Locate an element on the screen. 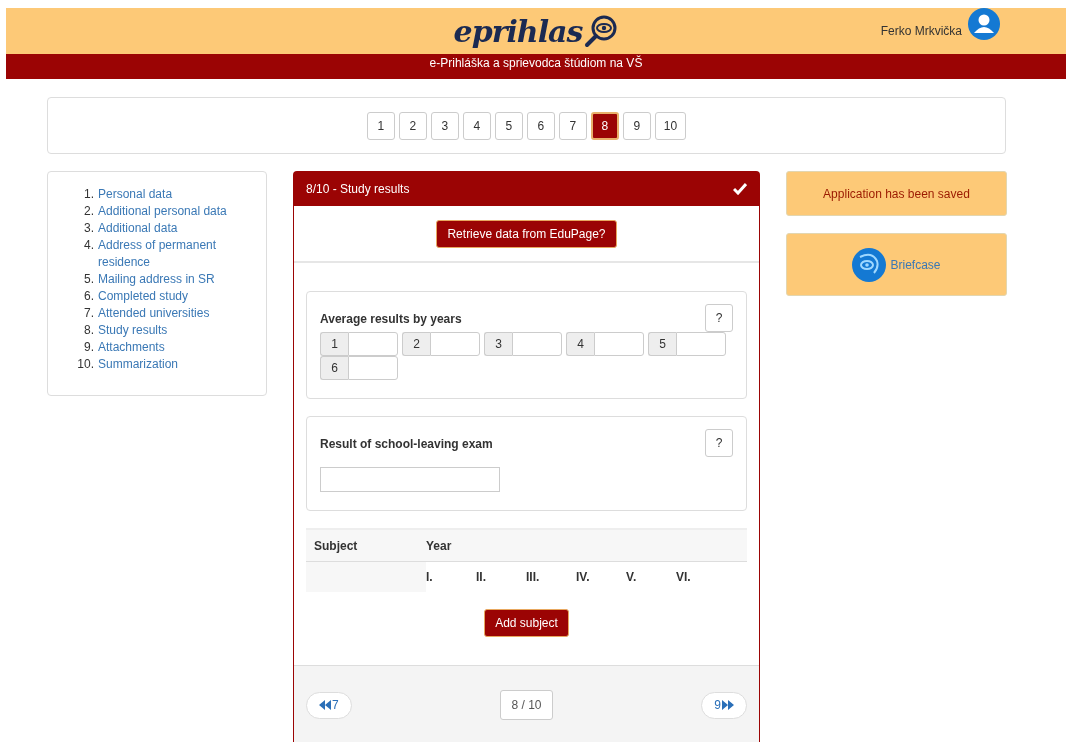 The width and height of the screenshot is (1072, 742). step-number: 9. is located at coordinates (89, 347).